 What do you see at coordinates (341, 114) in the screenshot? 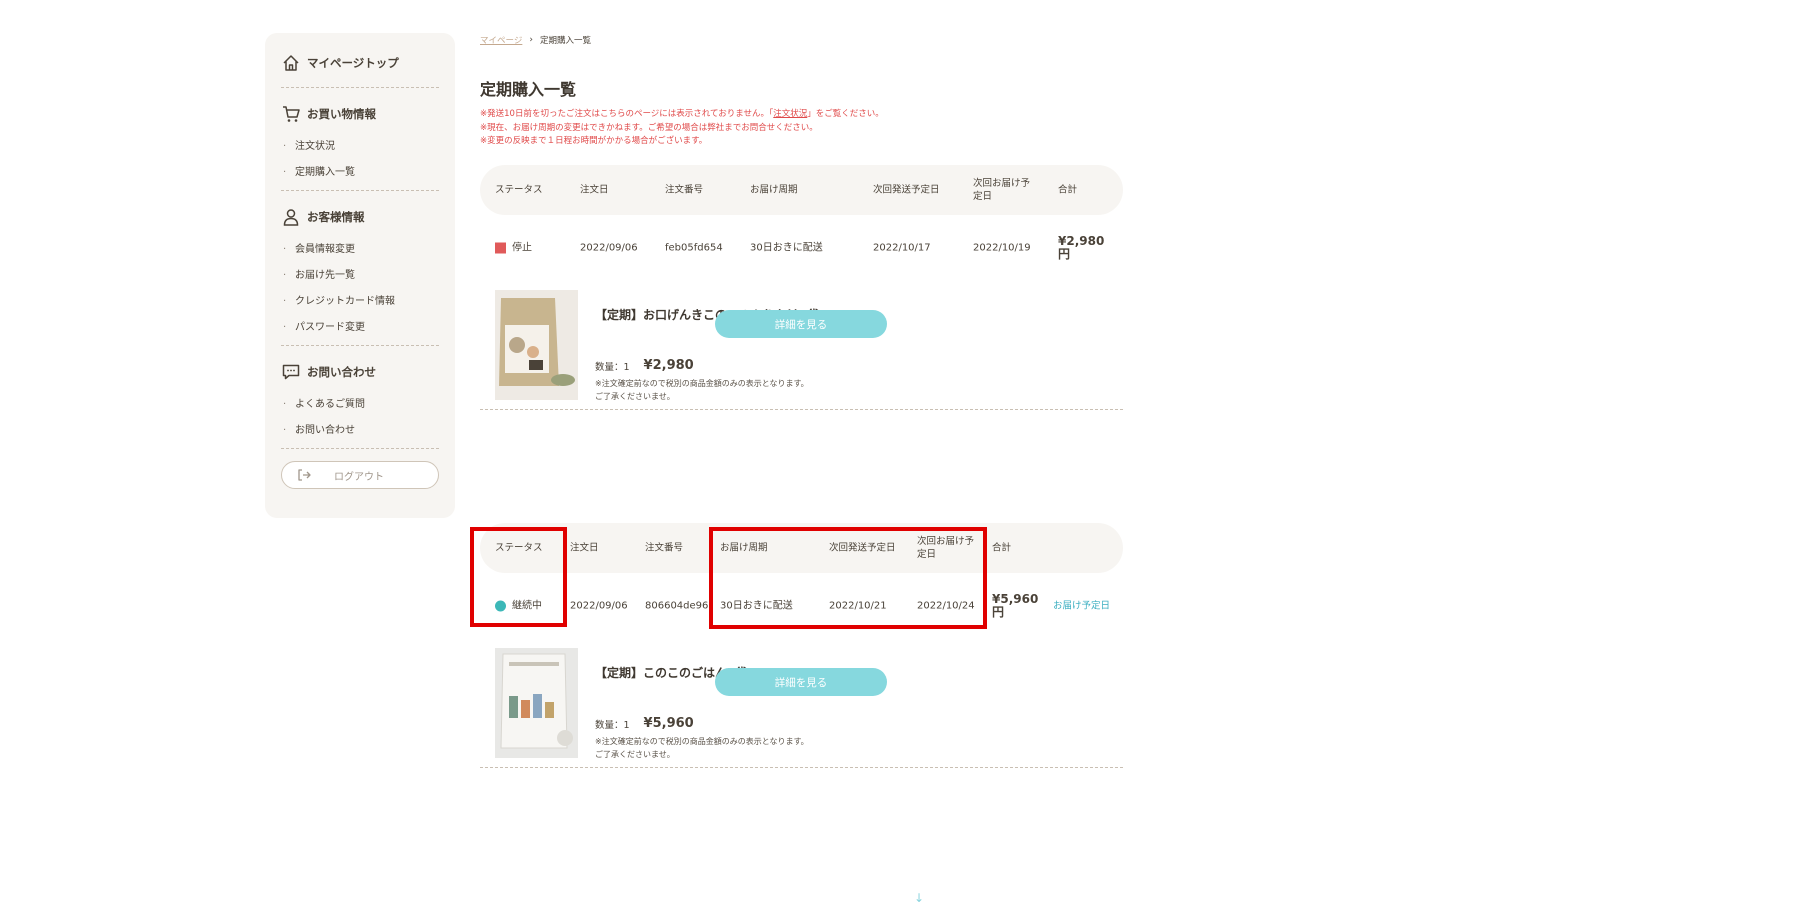
I see `shopping-info-label: お買い物情報` at bounding box center [341, 114].